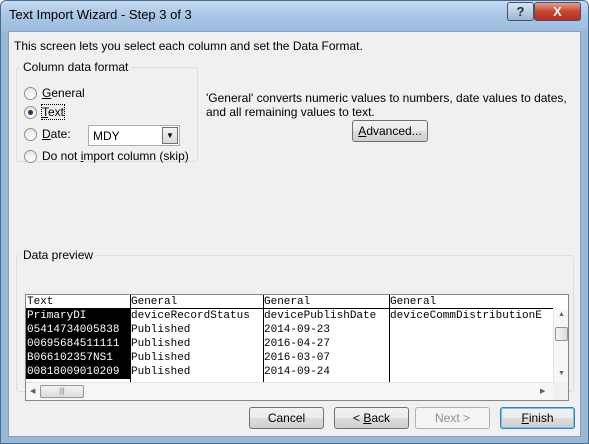 Image resolution: width=589 pixels, height=444 pixels. I want to click on radio-date: Date: MDY ▼, so click(106, 135).